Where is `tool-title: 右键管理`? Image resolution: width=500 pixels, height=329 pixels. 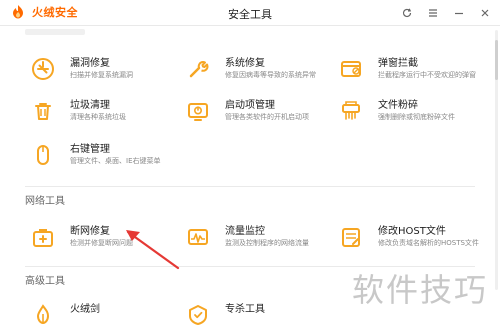
tool-title: 右键管理 is located at coordinates (90, 149).